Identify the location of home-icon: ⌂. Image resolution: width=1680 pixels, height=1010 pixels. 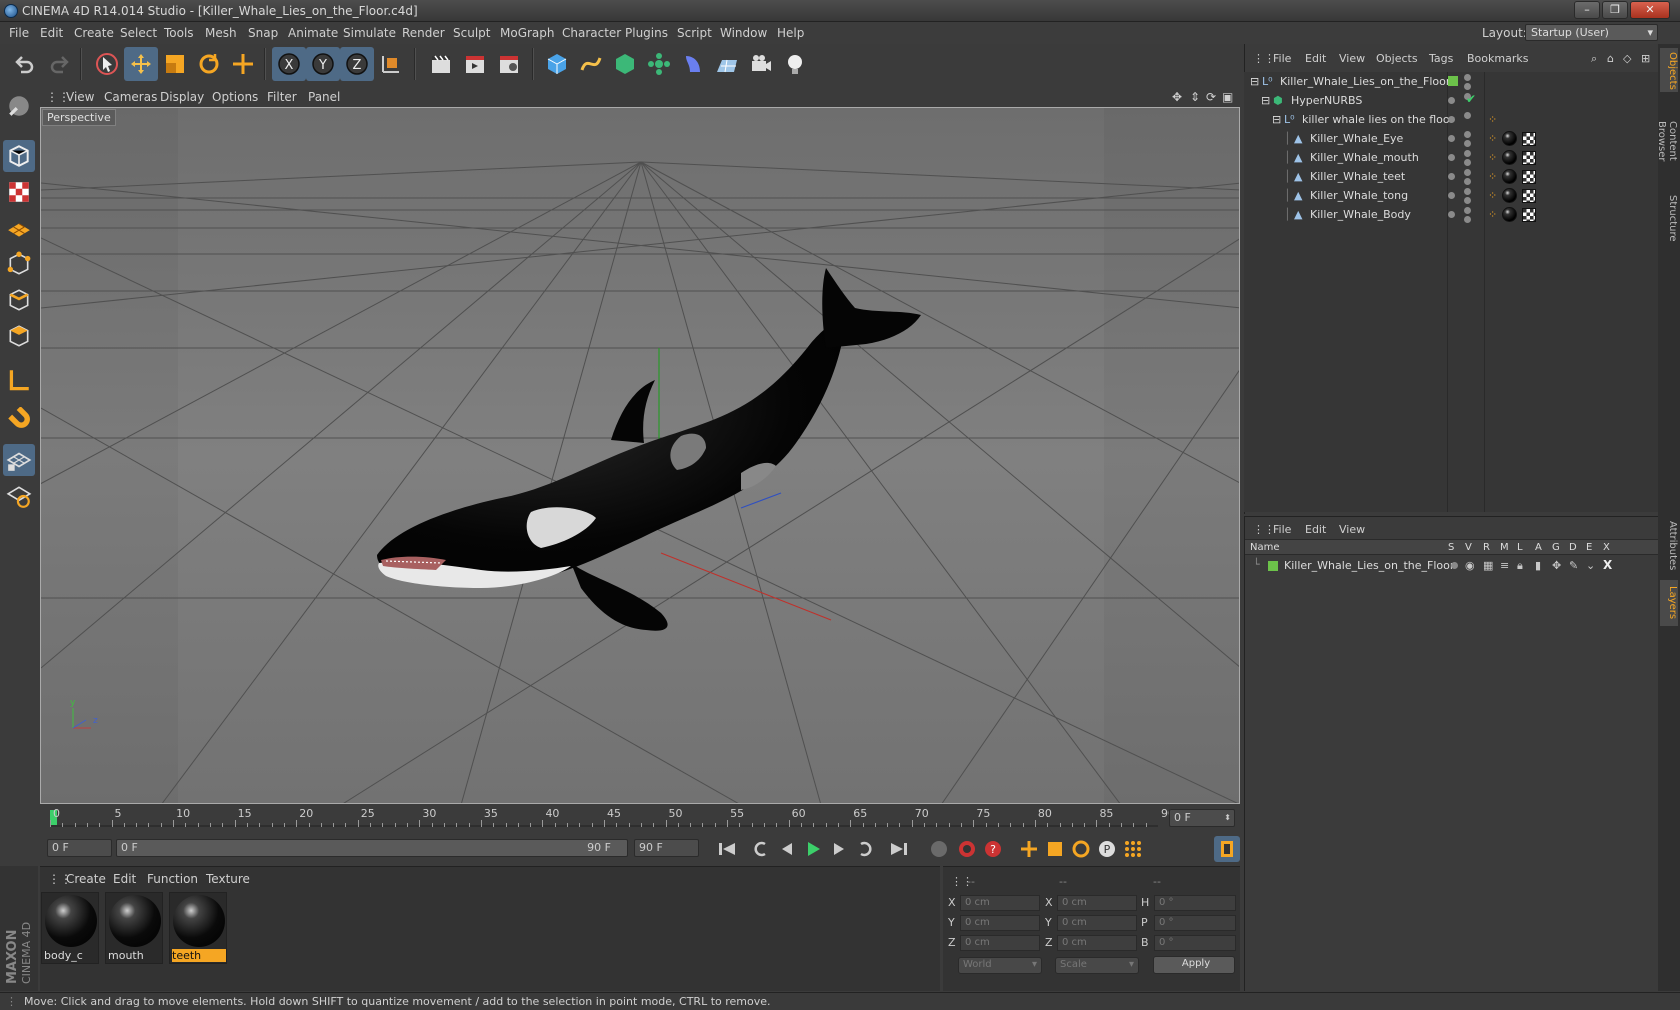
(1610, 58).